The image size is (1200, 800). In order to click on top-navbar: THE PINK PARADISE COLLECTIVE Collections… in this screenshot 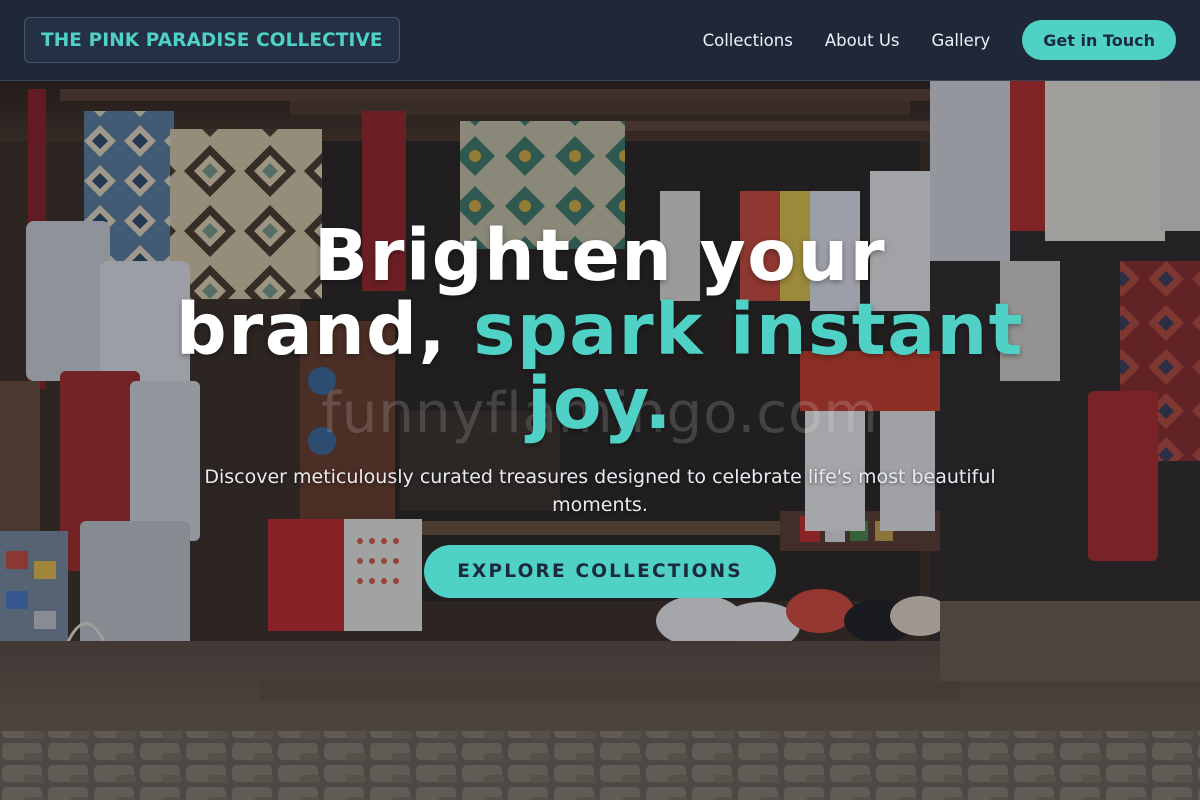, I will do `click(600, 40)`.